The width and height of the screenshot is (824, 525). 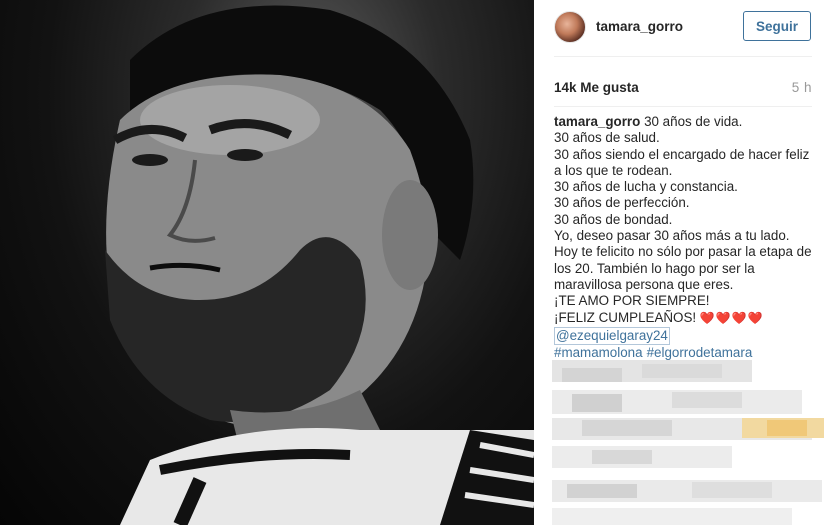 I want to click on caption-line: tamara_gorro 30 años de vida., so click(x=686, y=122).